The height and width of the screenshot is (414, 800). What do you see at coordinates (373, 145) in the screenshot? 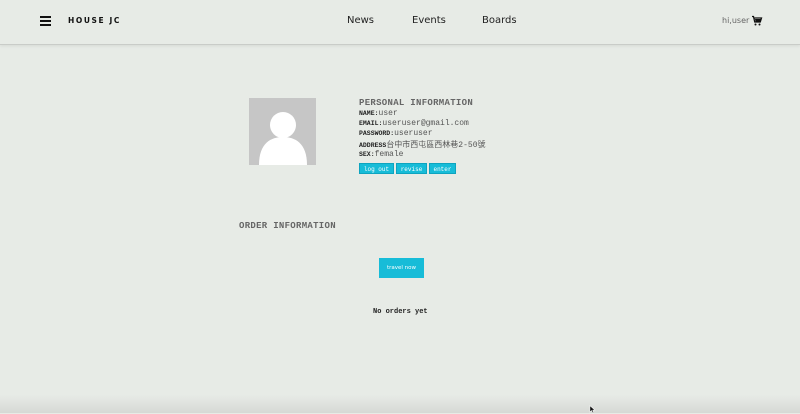
I see `address-label: ADDRESS` at bounding box center [373, 145].